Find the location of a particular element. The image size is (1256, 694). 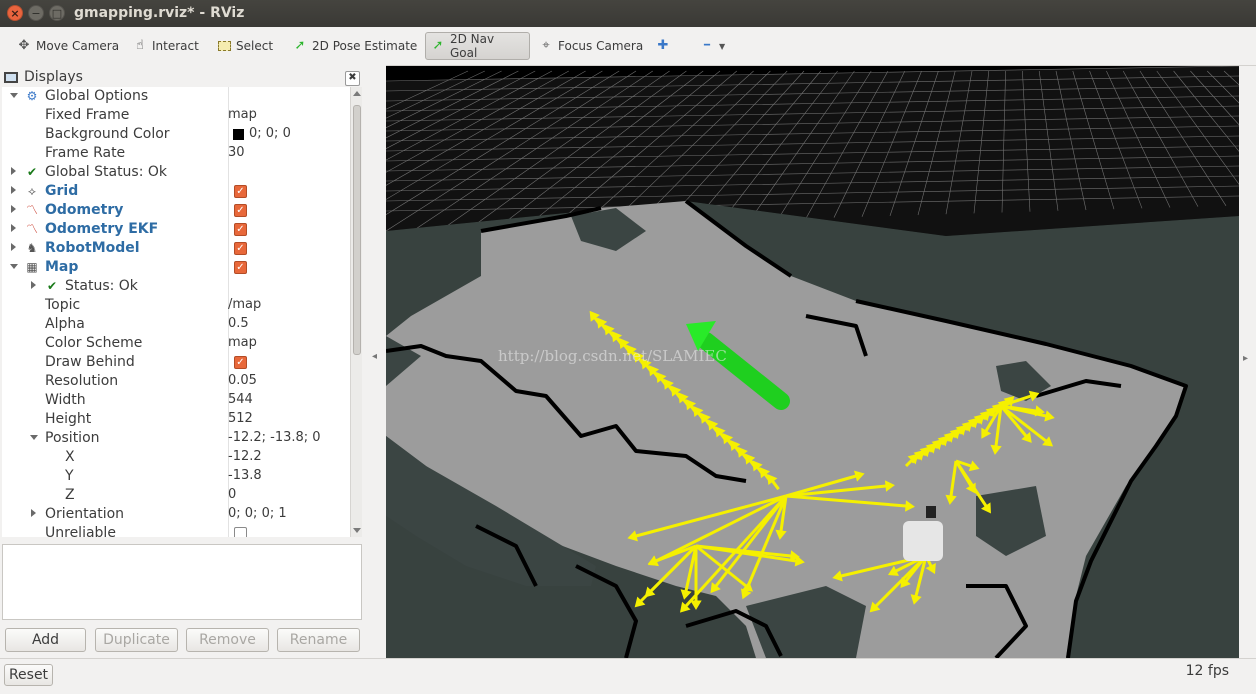

tree-row: Fixed Frame map is located at coordinates (176, 115).